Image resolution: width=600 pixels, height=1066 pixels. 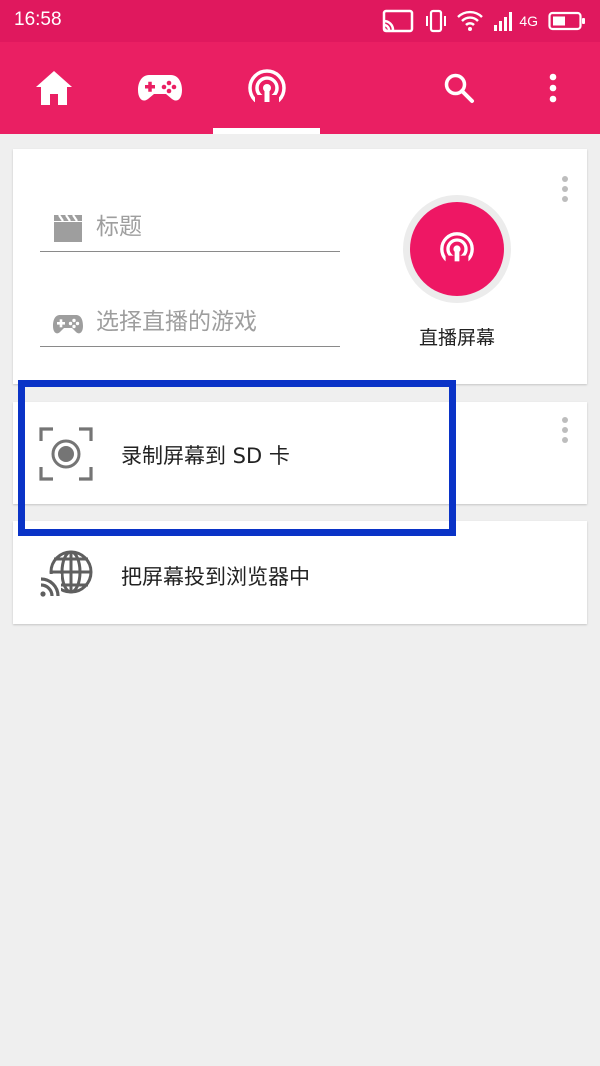 I want to click on app-bar, so click(x=300, y=88).